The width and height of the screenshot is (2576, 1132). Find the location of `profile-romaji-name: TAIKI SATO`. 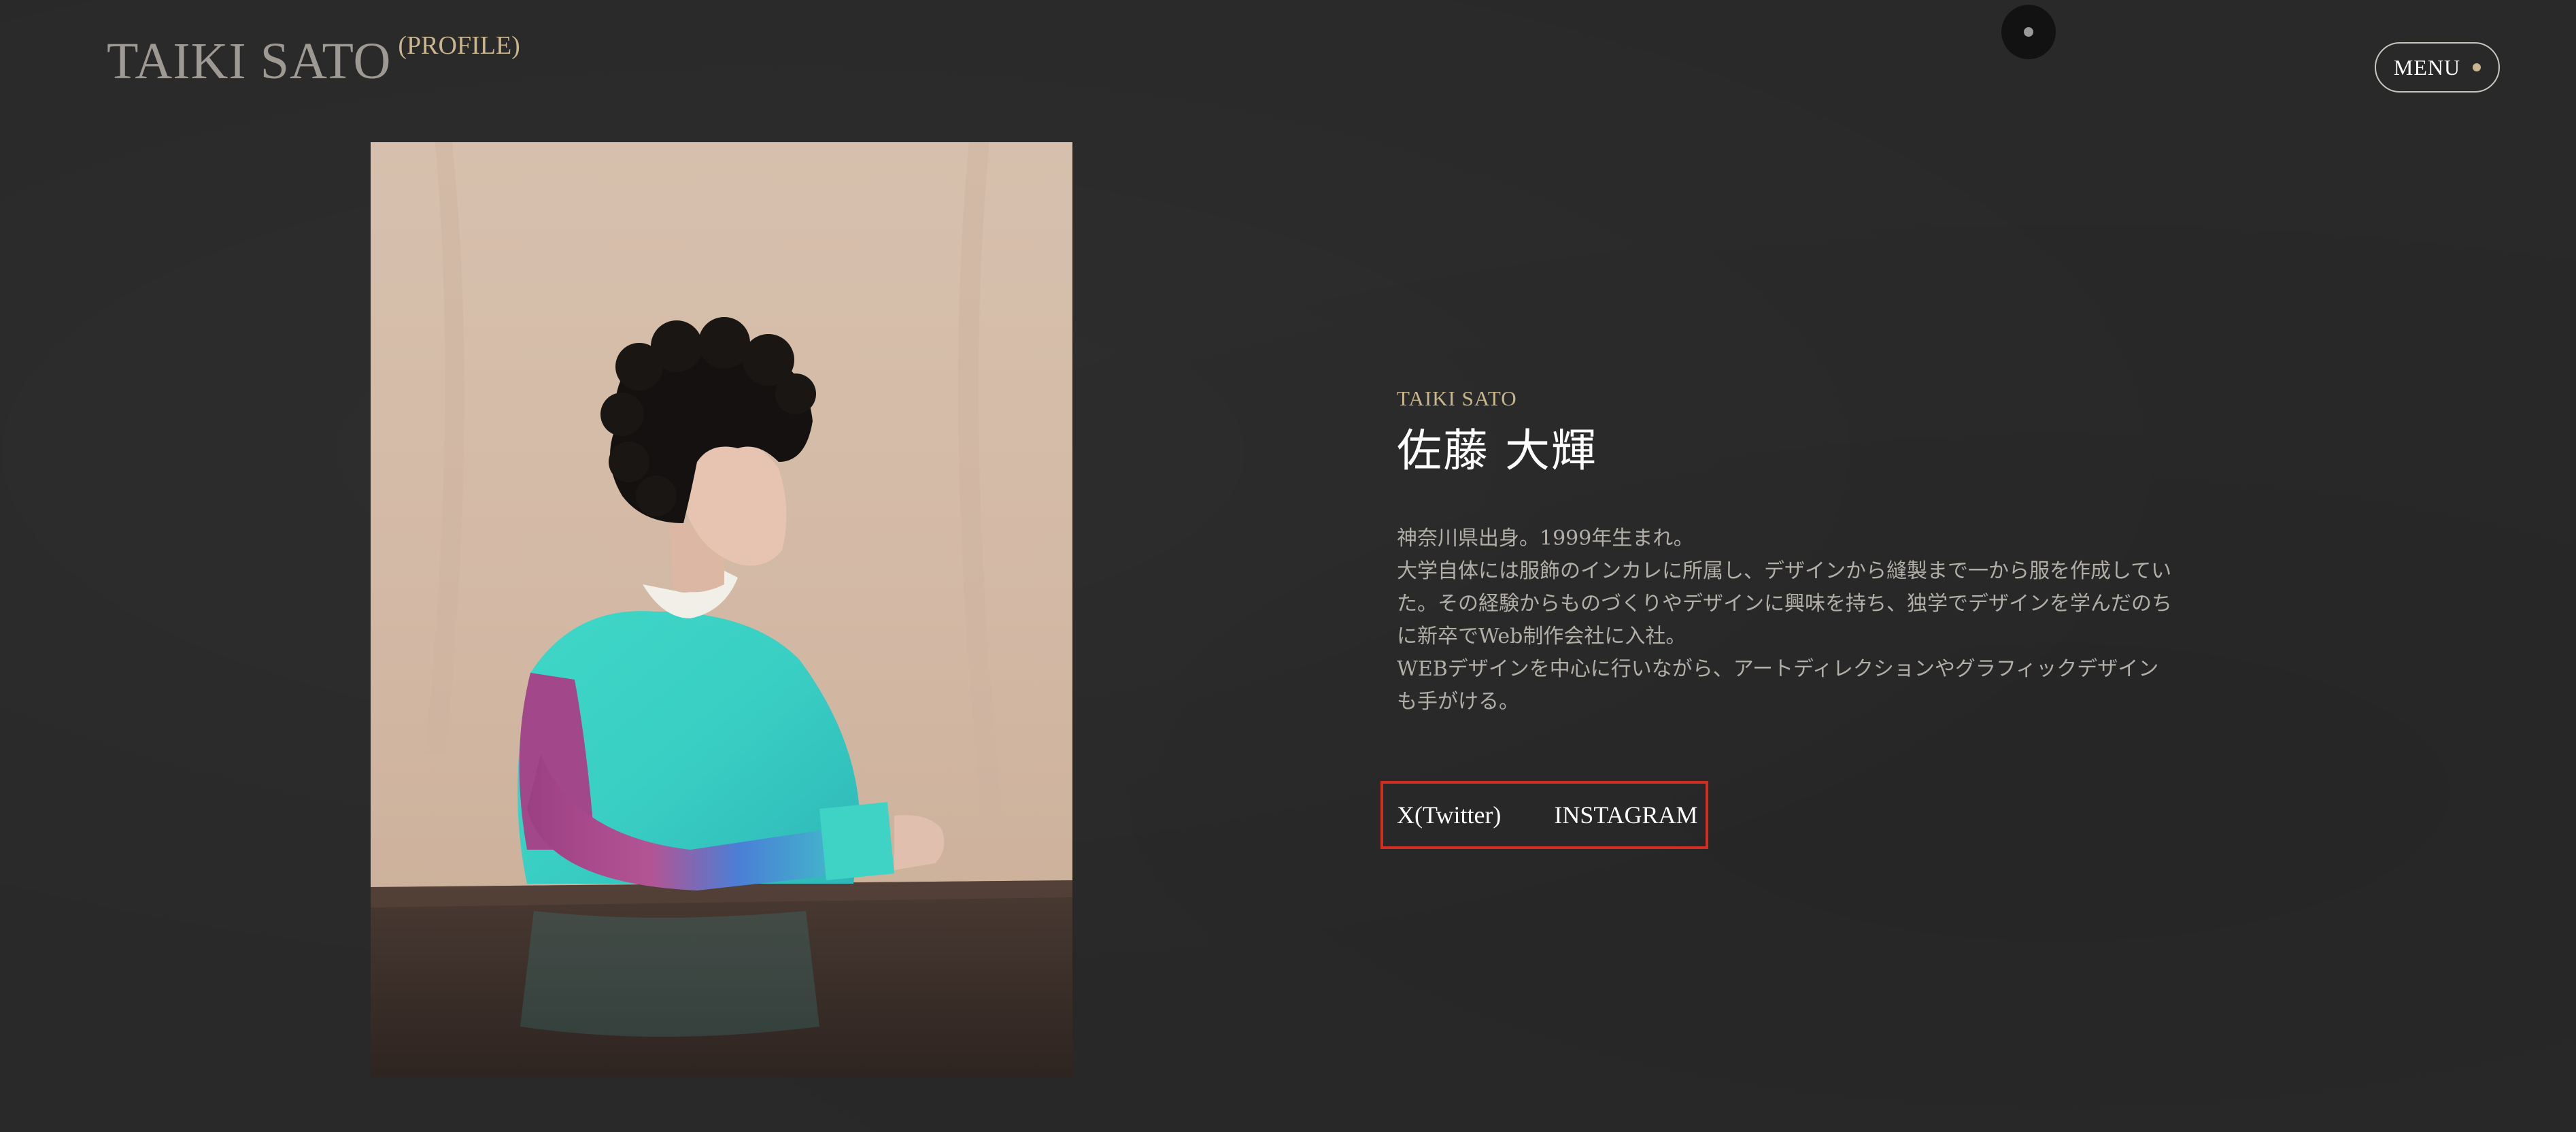

profile-romaji-name: TAIKI SATO is located at coordinates (1457, 398).